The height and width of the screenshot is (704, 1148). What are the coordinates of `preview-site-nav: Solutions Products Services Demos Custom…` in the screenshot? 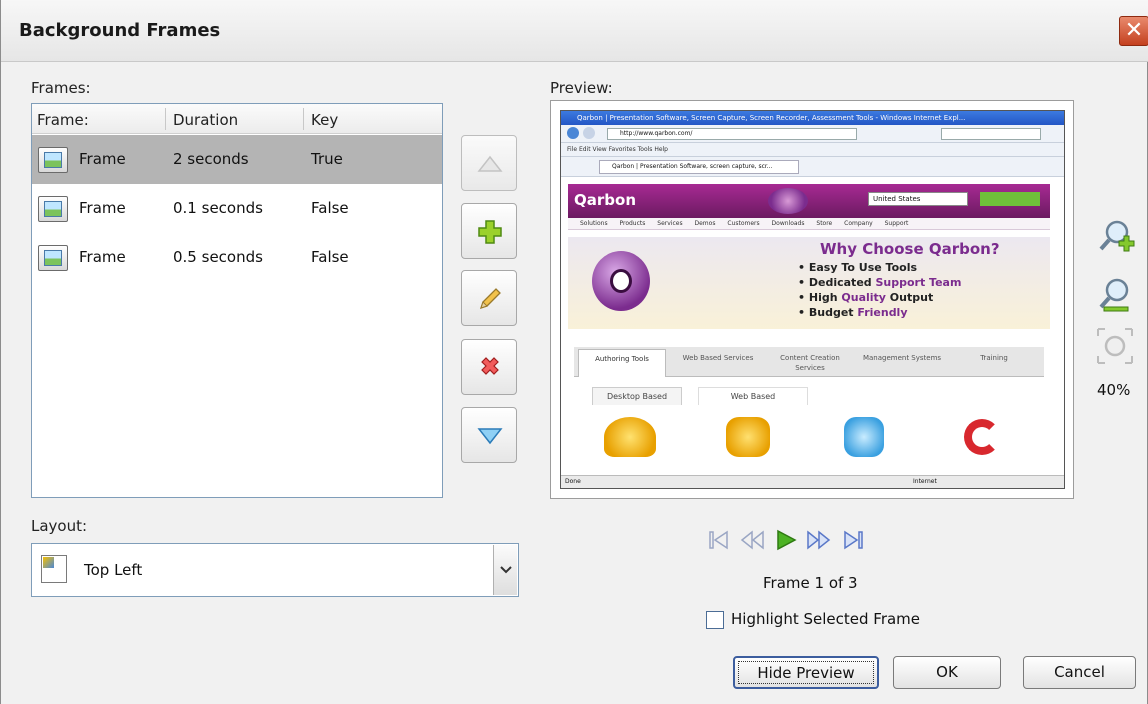 It's located at (809, 224).